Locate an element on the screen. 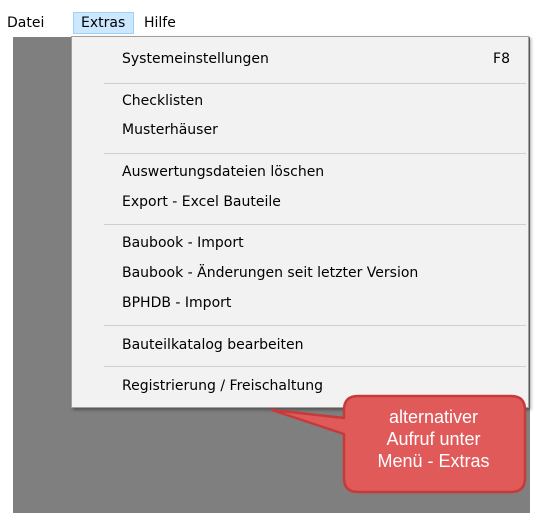  menu-item-label: Export - Excel Bauteile is located at coordinates (201, 202).